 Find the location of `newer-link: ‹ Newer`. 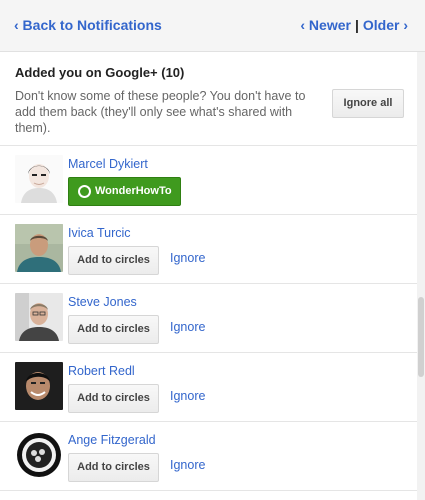

newer-link: ‹ Newer is located at coordinates (325, 25).